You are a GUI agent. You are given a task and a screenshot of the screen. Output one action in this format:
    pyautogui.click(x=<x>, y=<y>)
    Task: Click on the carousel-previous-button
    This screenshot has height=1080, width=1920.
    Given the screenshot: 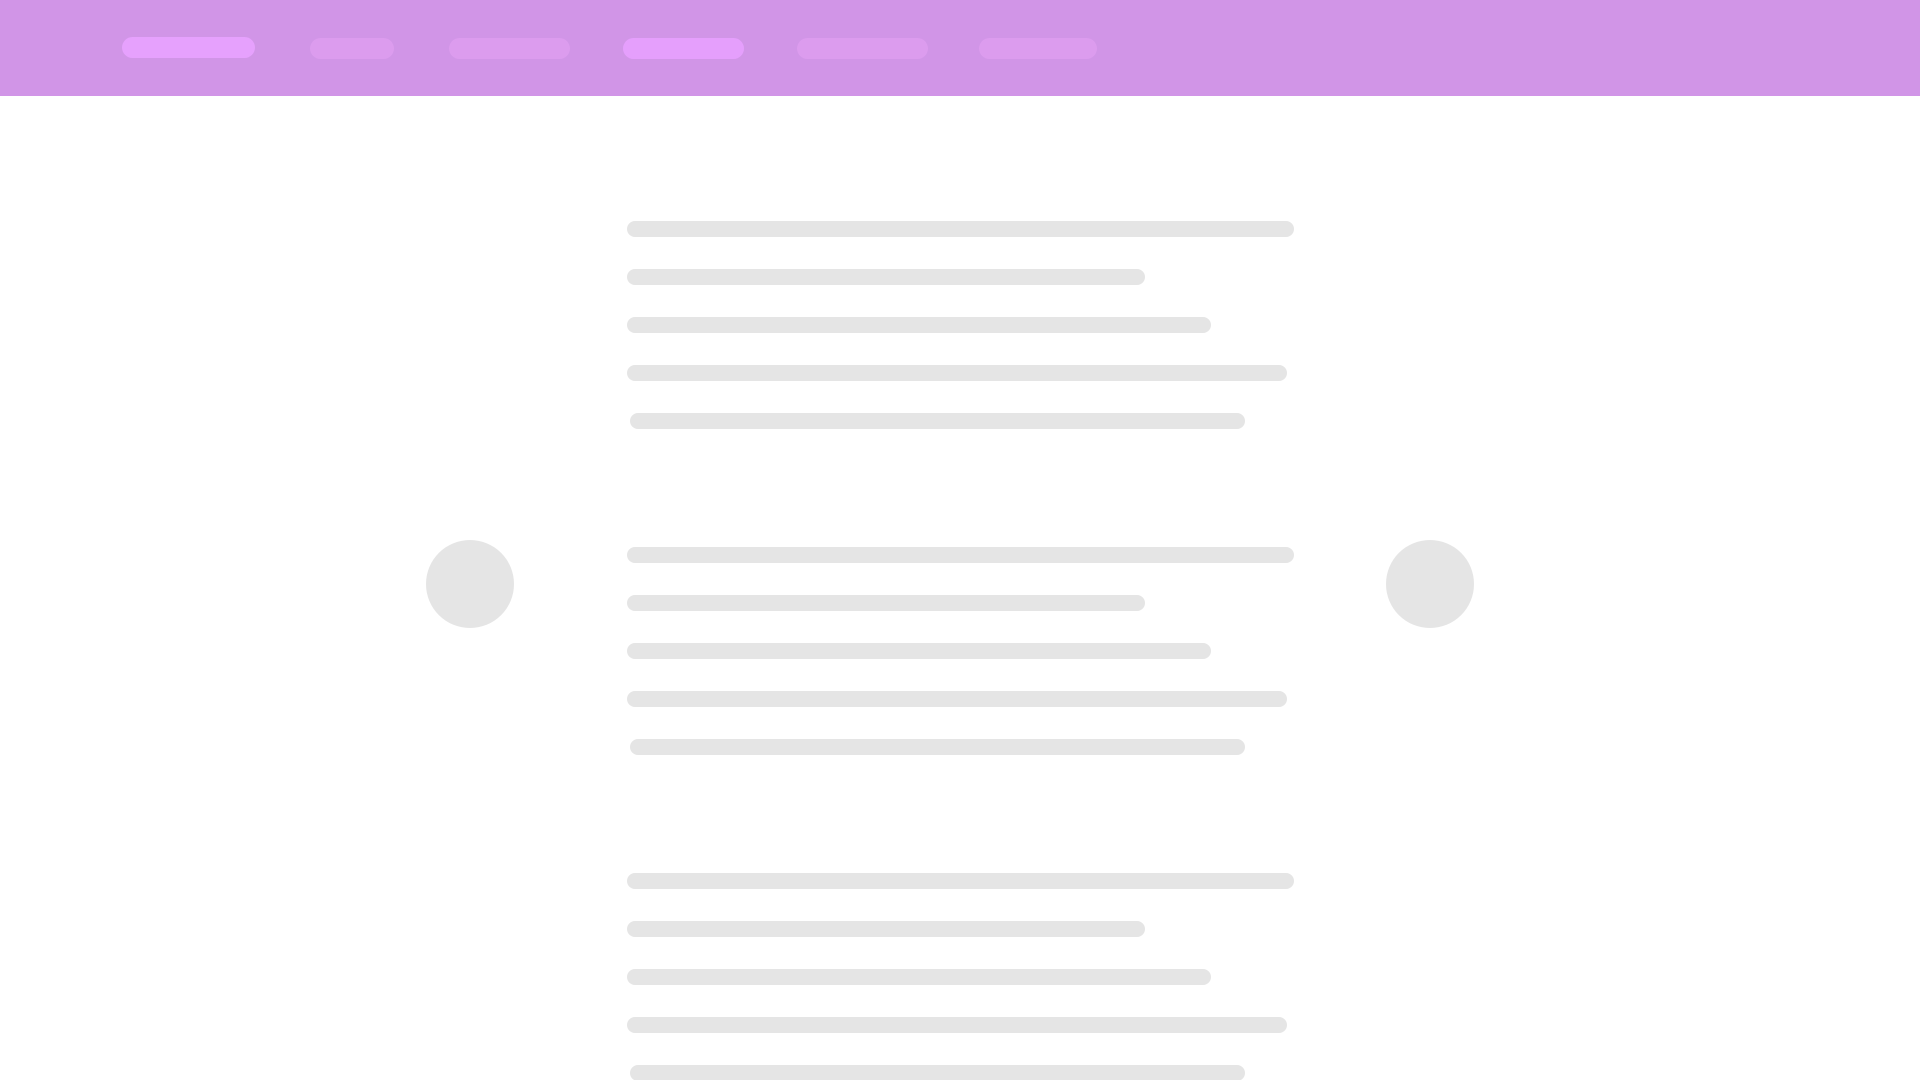 What is the action you would take?
    pyautogui.click(x=470, y=584)
    